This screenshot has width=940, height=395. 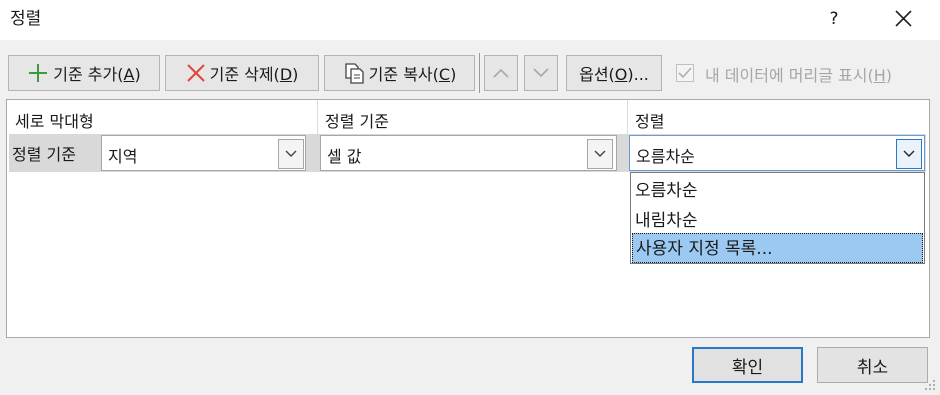 I want to click on order-option-descending: 내림차순, so click(x=777, y=221).